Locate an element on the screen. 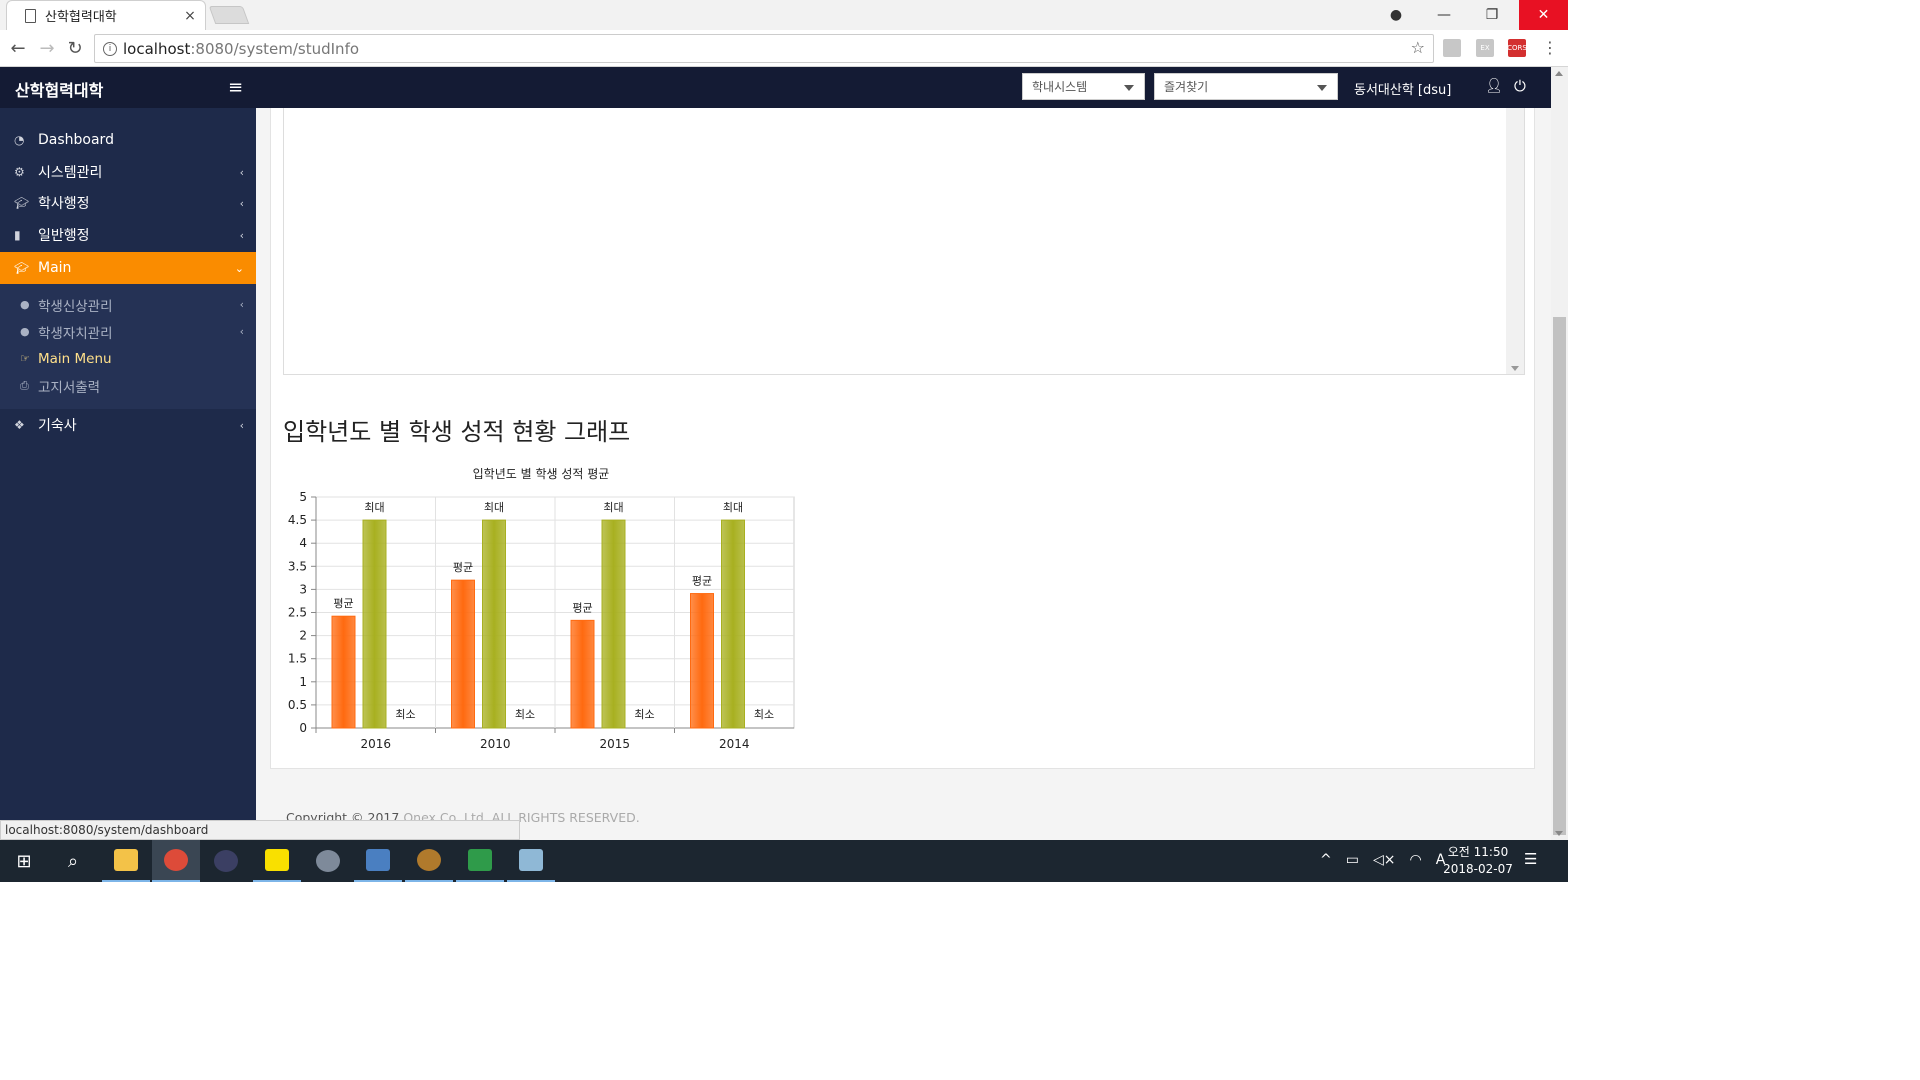  settings-app-icon is located at coordinates (429, 861).